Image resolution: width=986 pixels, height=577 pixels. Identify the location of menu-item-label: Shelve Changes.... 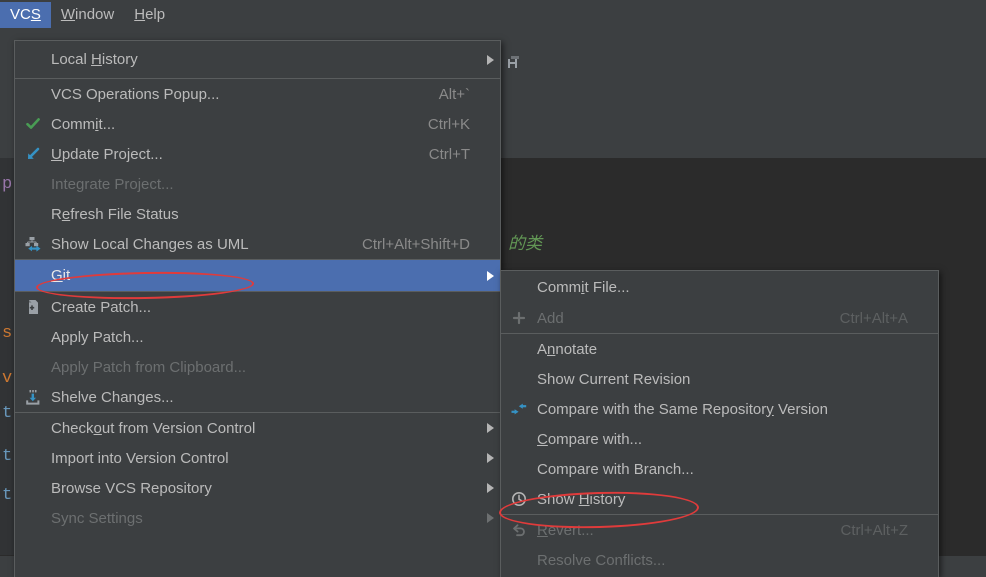
(112, 397).